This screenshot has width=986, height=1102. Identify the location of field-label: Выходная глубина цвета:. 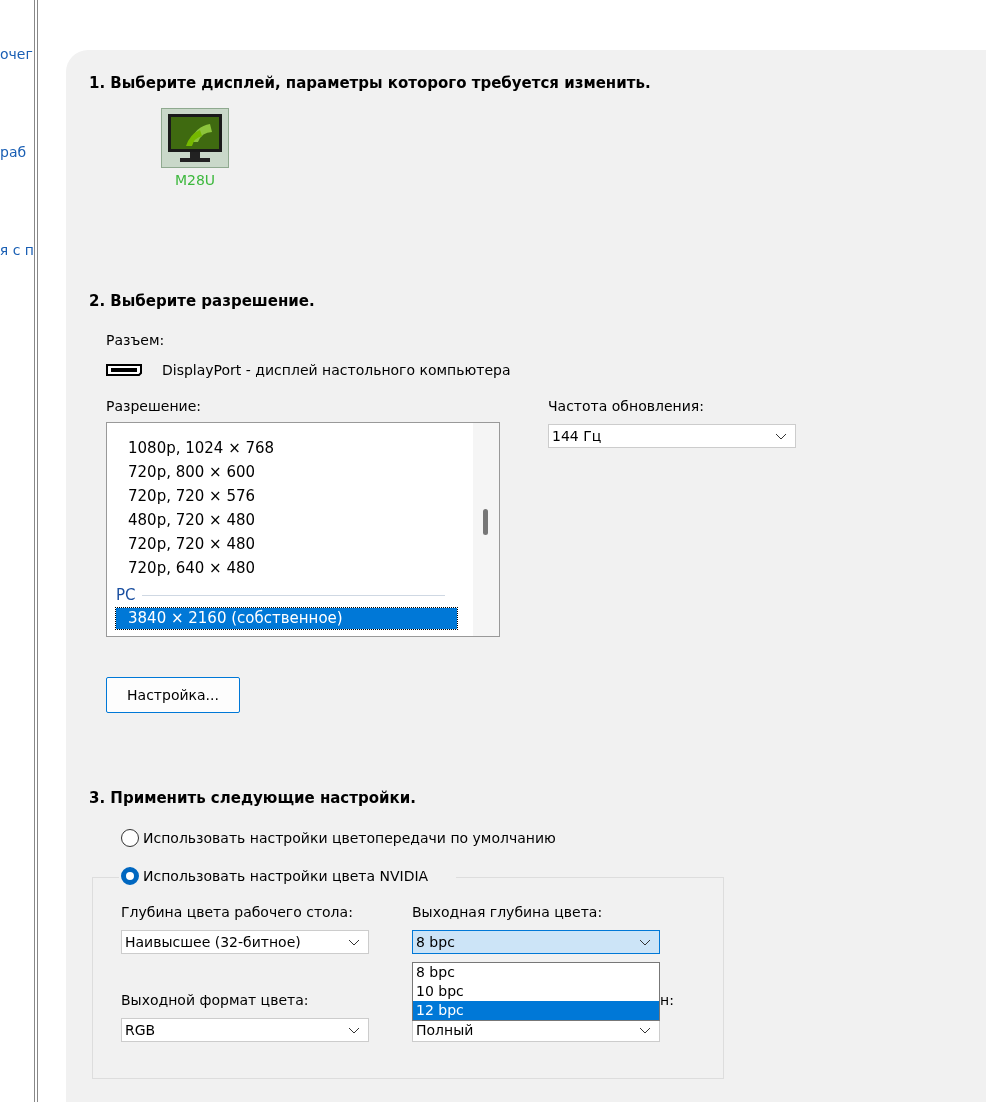
(508, 912).